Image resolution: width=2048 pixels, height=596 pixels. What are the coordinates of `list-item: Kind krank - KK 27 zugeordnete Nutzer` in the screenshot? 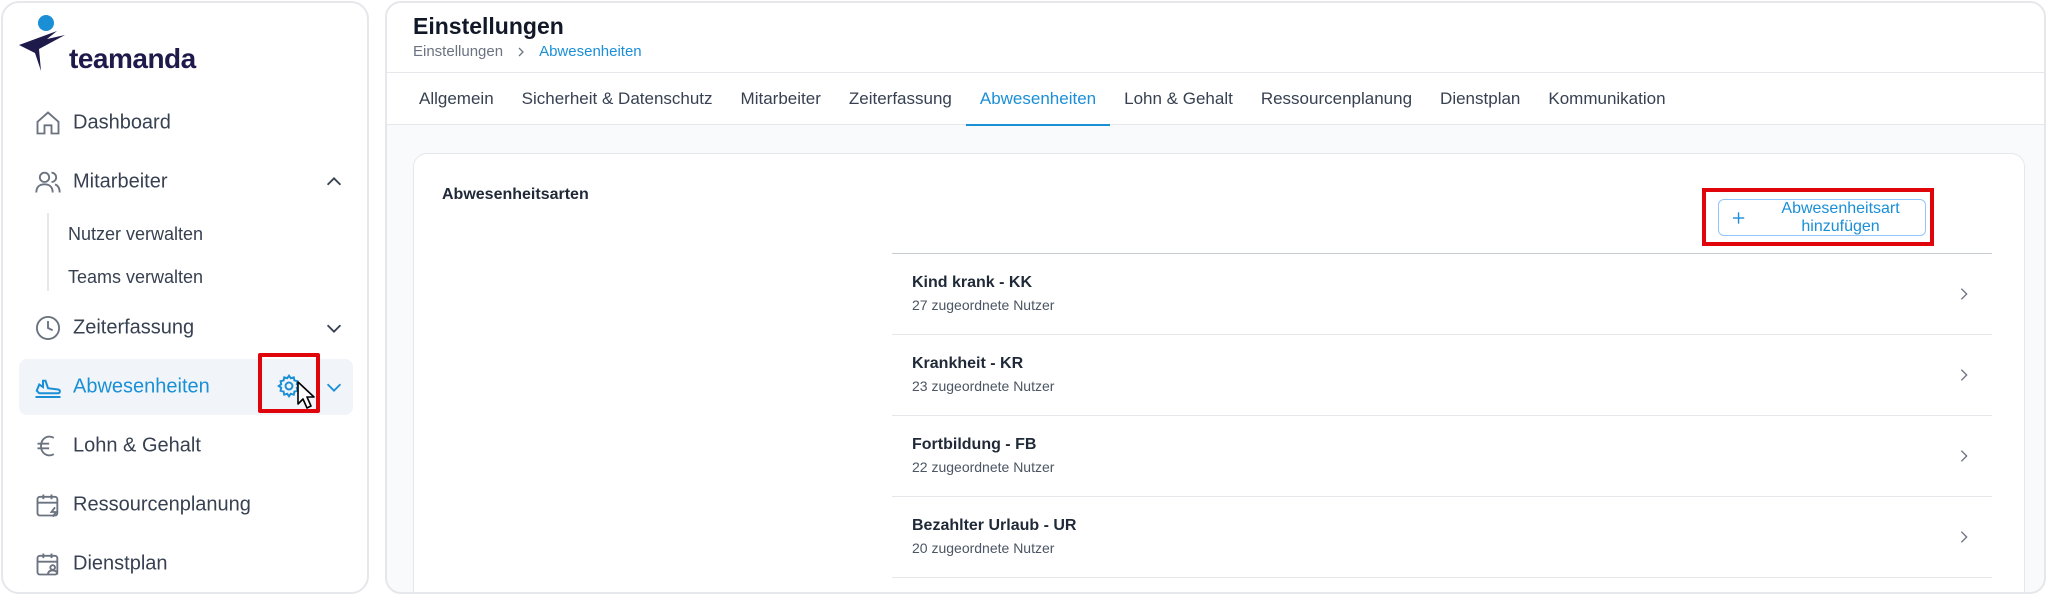 It's located at (1442, 294).